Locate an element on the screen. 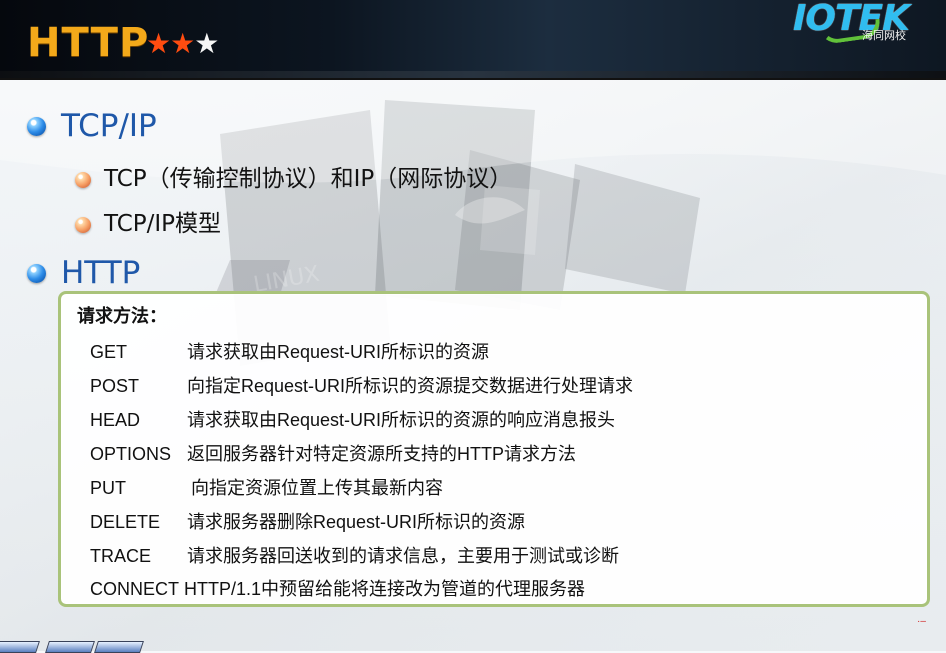 This screenshot has height=653, width=946. method-name: GET is located at coordinates (109, 352).